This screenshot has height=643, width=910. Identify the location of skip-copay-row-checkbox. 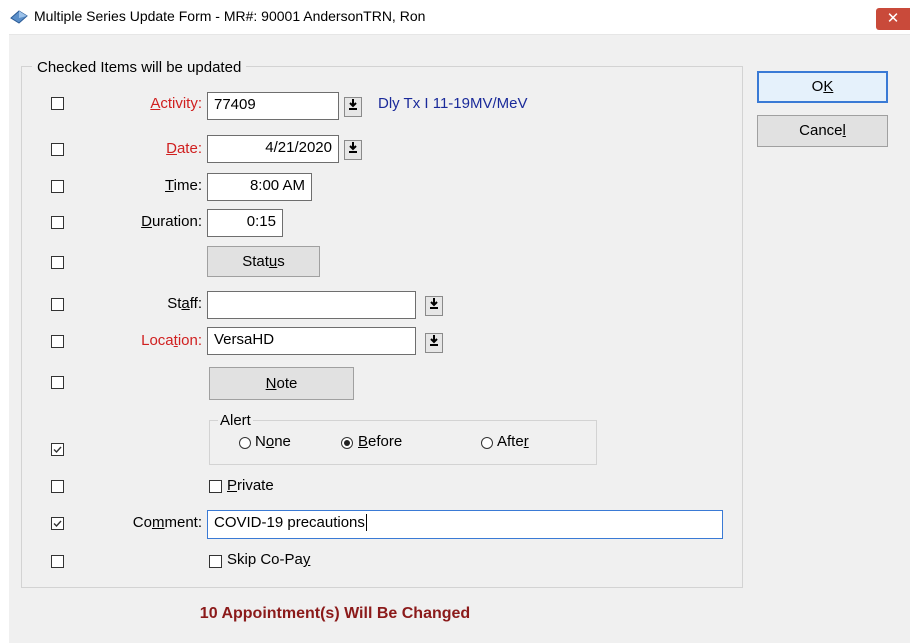
(57, 561).